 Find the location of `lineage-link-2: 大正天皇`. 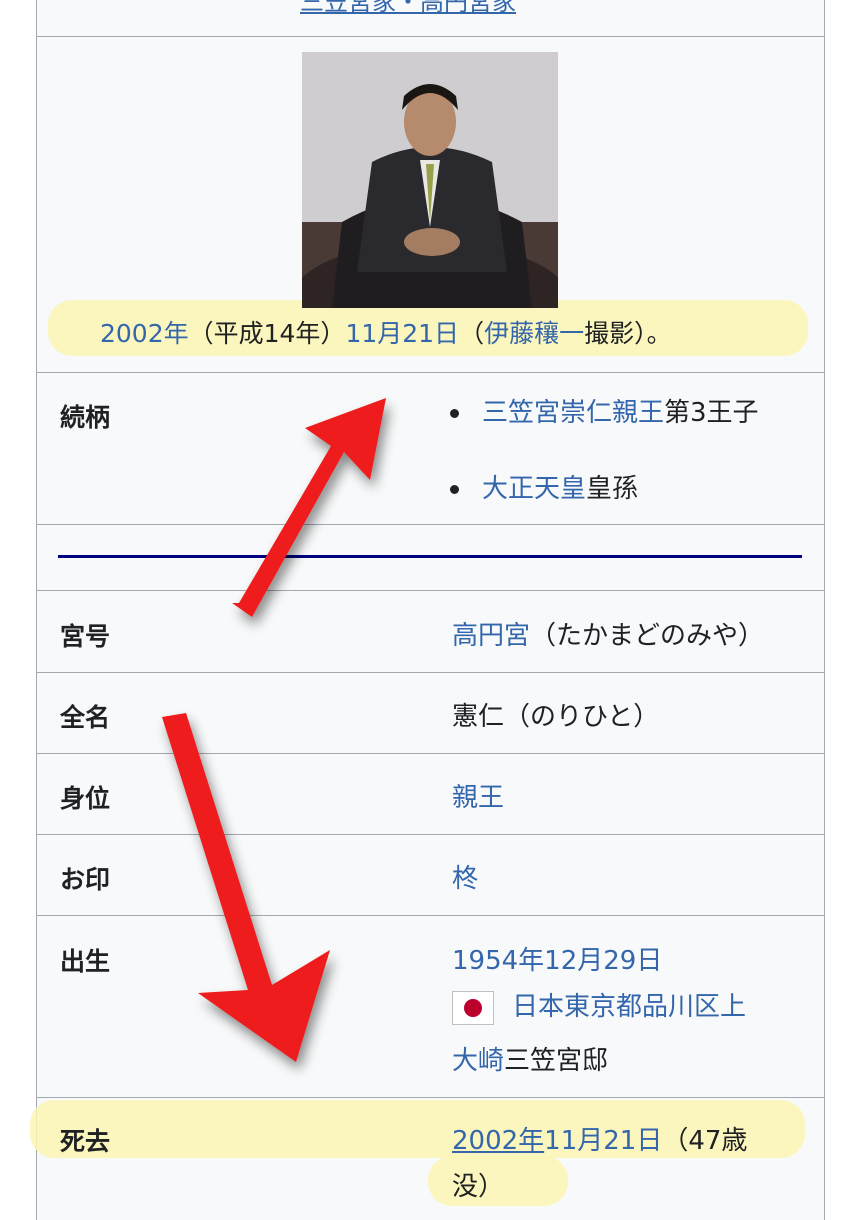

lineage-link-2: 大正天皇 is located at coordinates (534, 489).